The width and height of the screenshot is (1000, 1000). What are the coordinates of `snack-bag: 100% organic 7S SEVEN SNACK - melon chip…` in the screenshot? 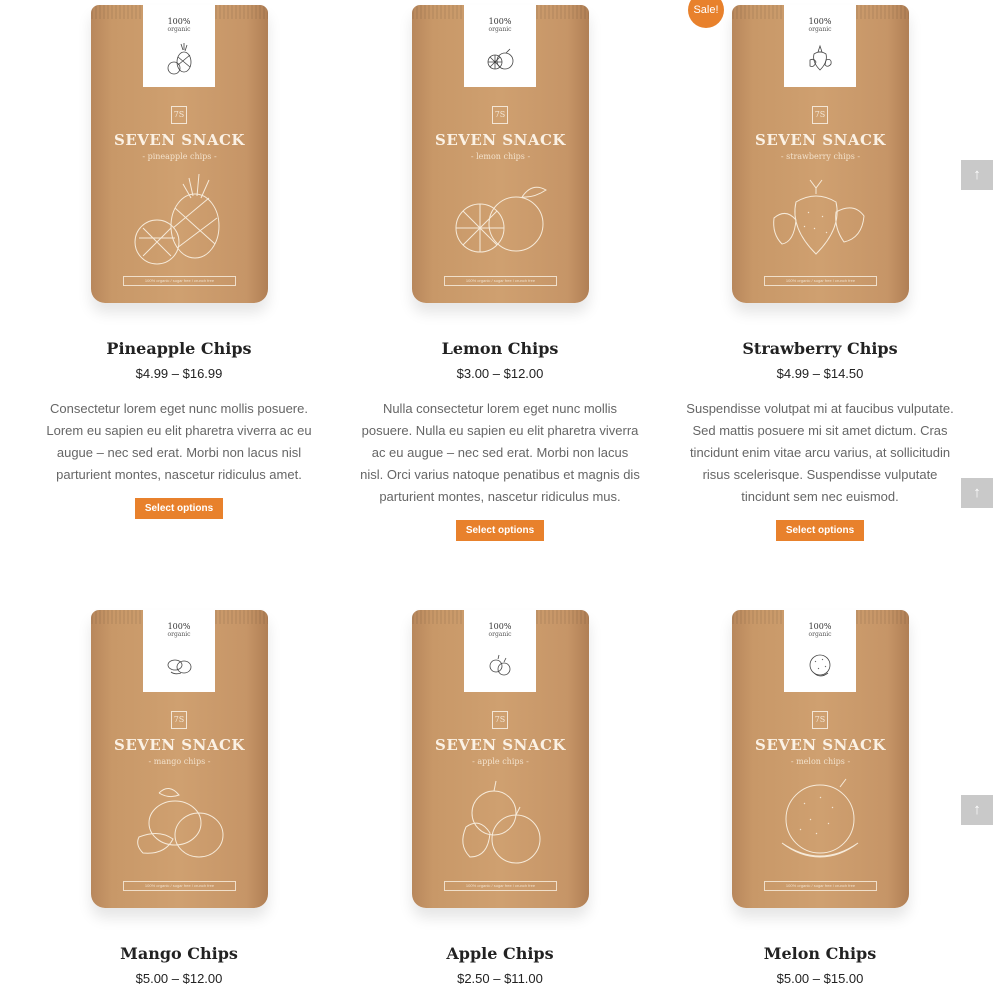 It's located at (820, 759).